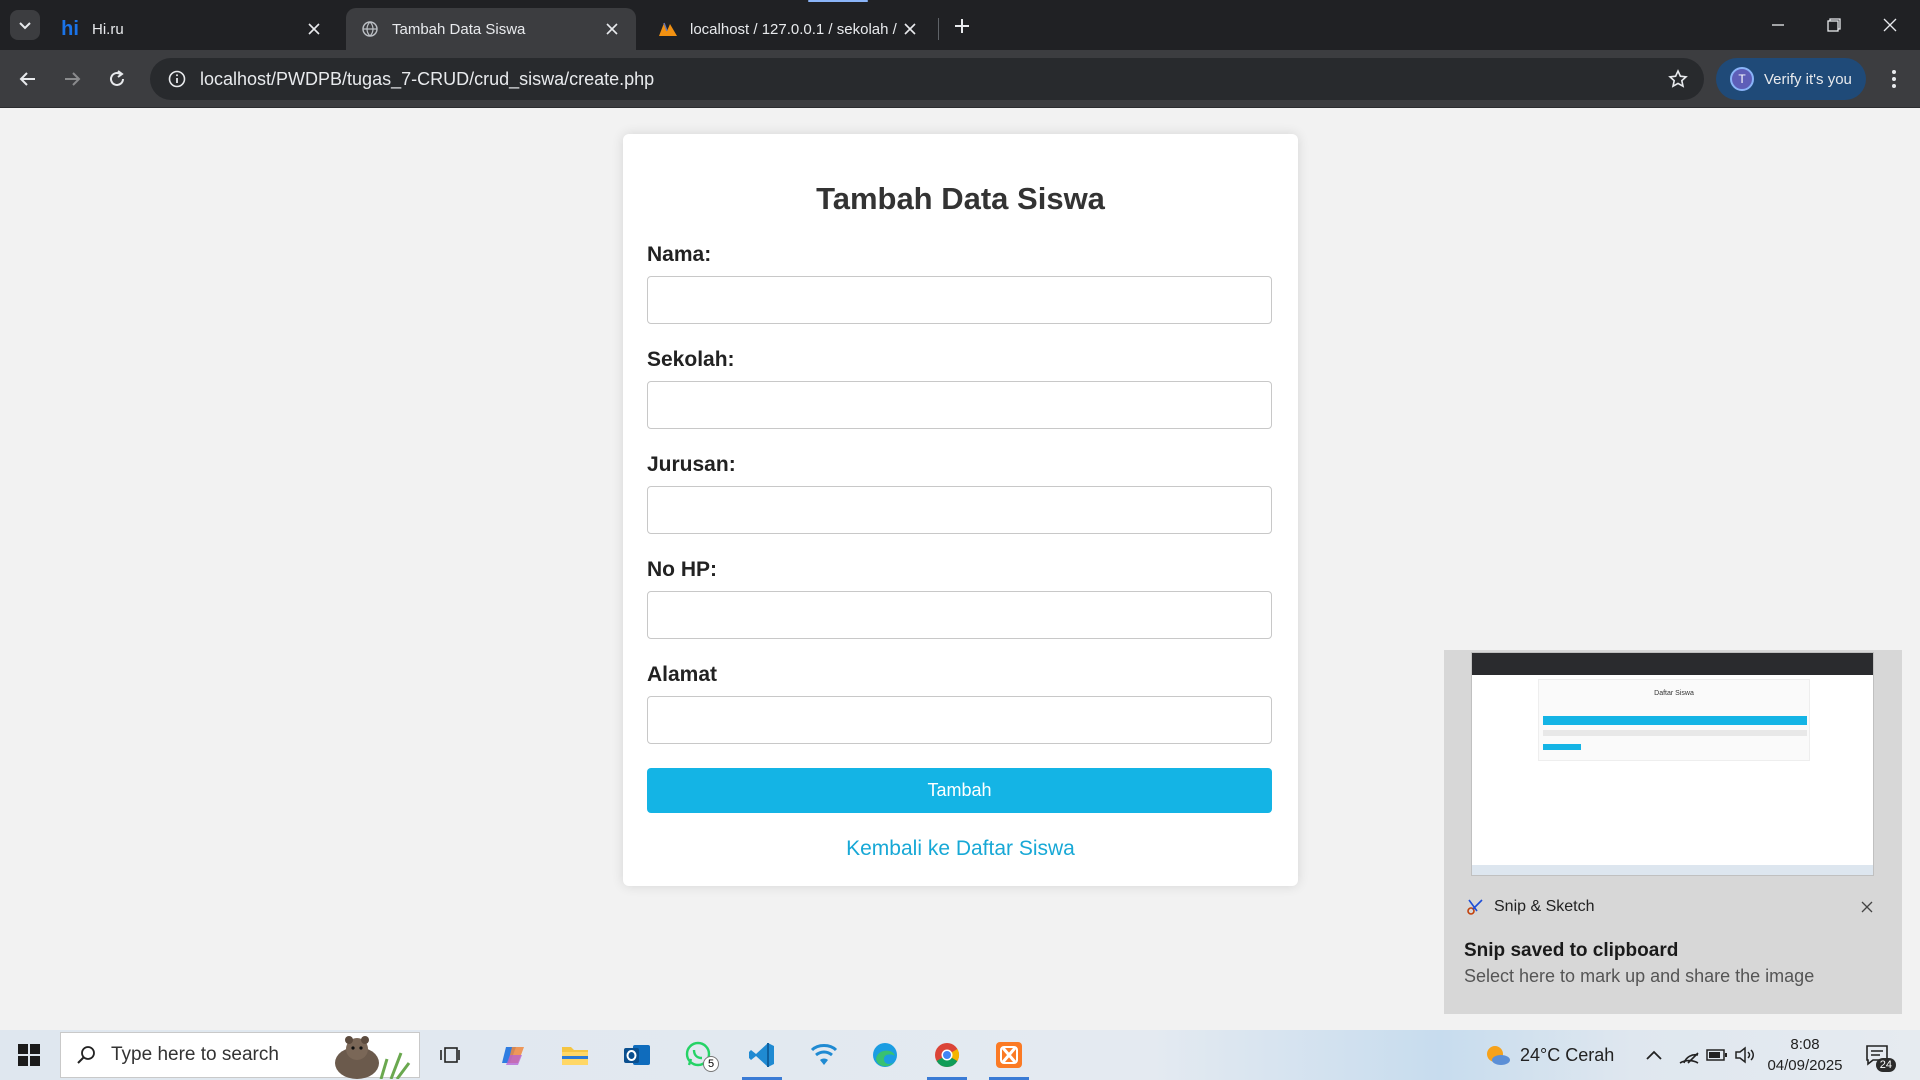 The height and width of the screenshot is (1080, 1920). Describe the element at coordinates (1805, 1044) in the screenshot. I see `time-text: 8:08` at that location.